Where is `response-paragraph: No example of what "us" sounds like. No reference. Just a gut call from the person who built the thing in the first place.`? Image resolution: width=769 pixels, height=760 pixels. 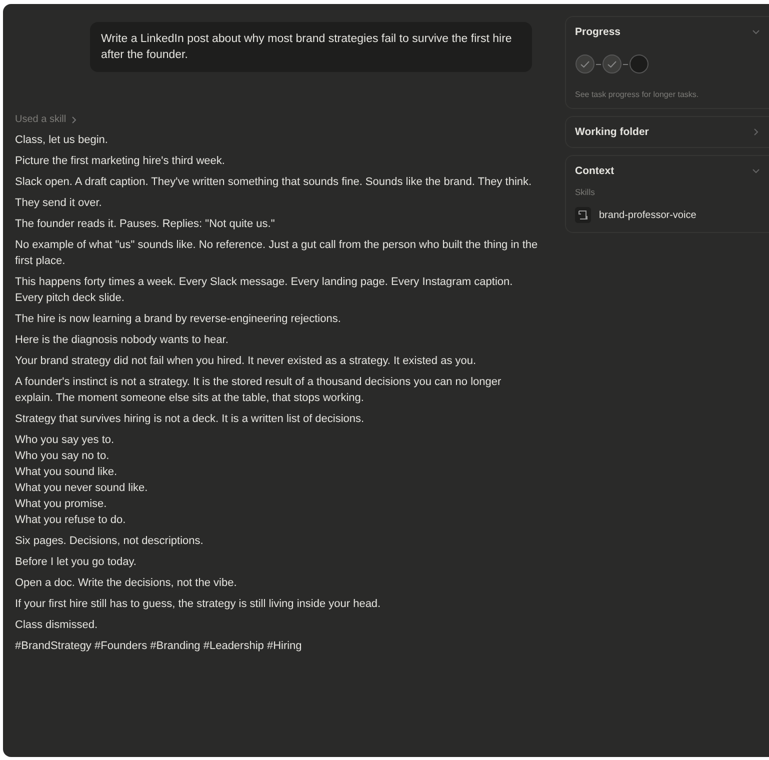 response-paragraph: No example of what "us" sounds like. No reference. Just a gut call from the person who built the thing in the first place. is located at coordinates (277, 253).